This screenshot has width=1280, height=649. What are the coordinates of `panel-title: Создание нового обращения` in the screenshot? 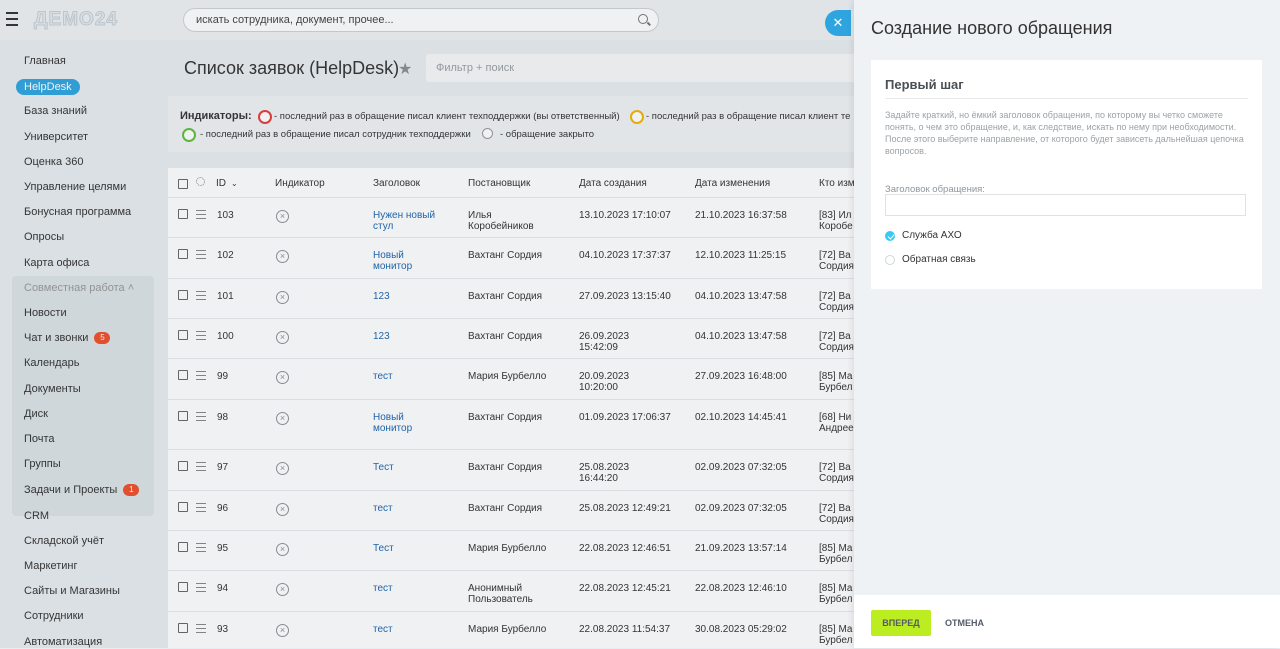 It's located at (992, 28).